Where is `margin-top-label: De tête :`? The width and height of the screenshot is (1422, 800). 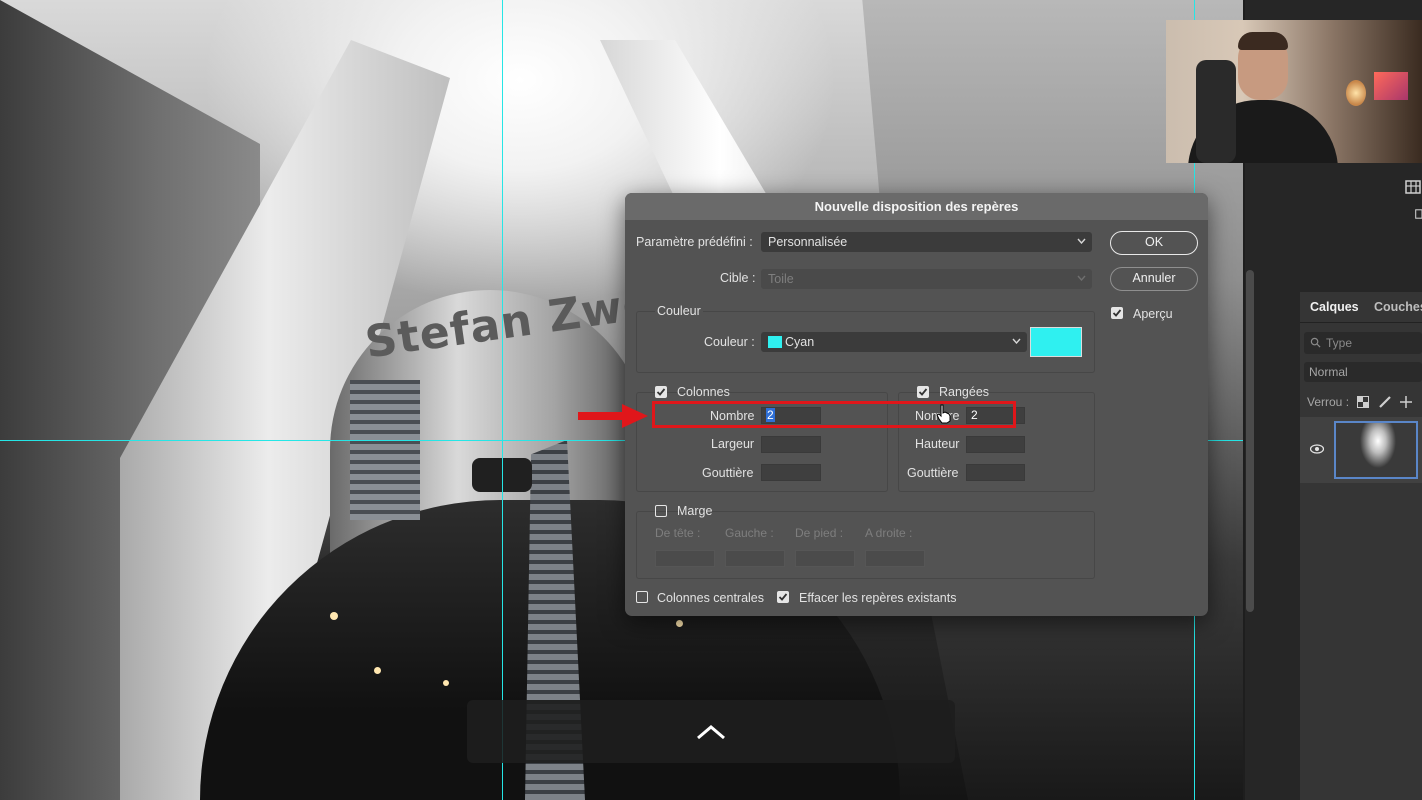
margin-top-label: De tête : is located at coordinates (678, 533).